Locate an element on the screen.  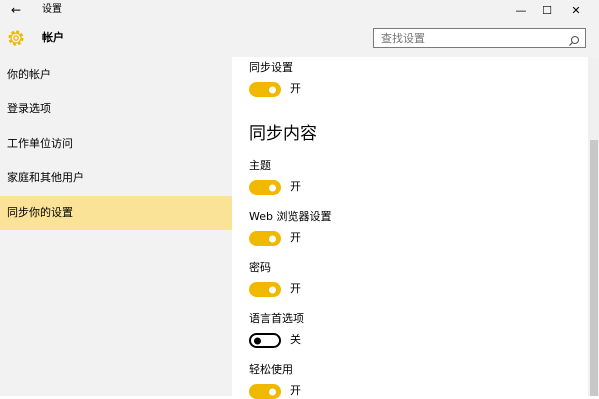
window-title: 设置 is located at coordinates (52, 9).